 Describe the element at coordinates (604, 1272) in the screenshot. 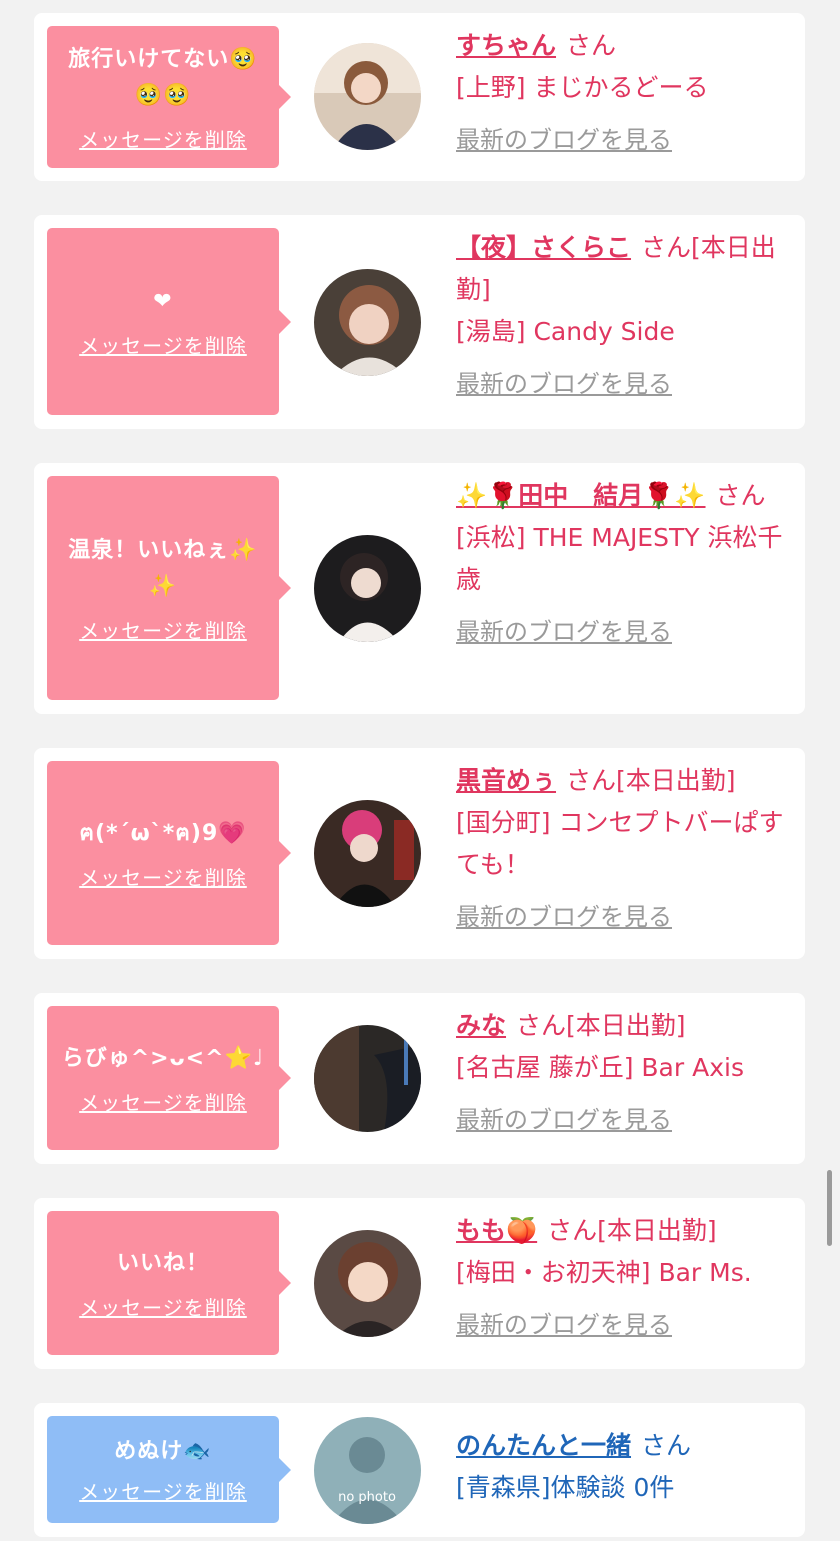

I see `shop-name: [梅田・お初天神] Bar Ms.` at that location.